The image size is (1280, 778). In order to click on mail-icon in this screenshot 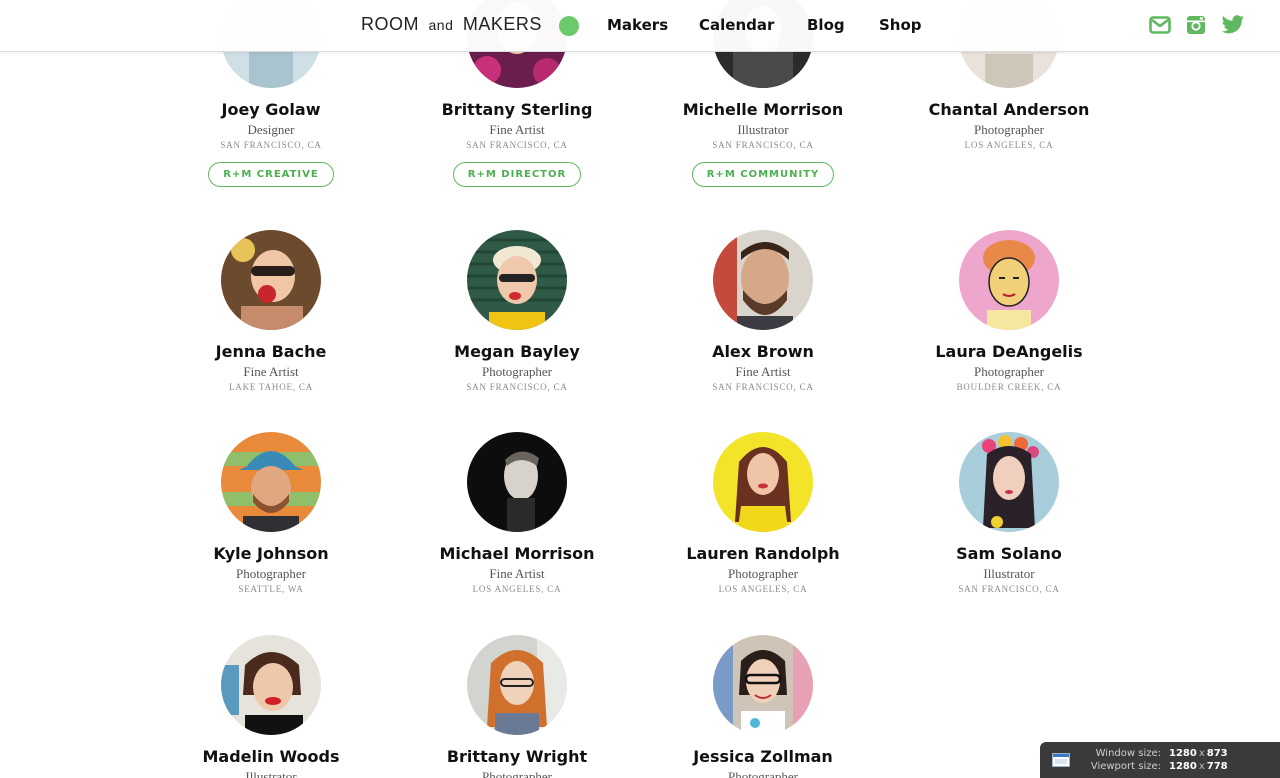, I will do `click(1160, 25)`.